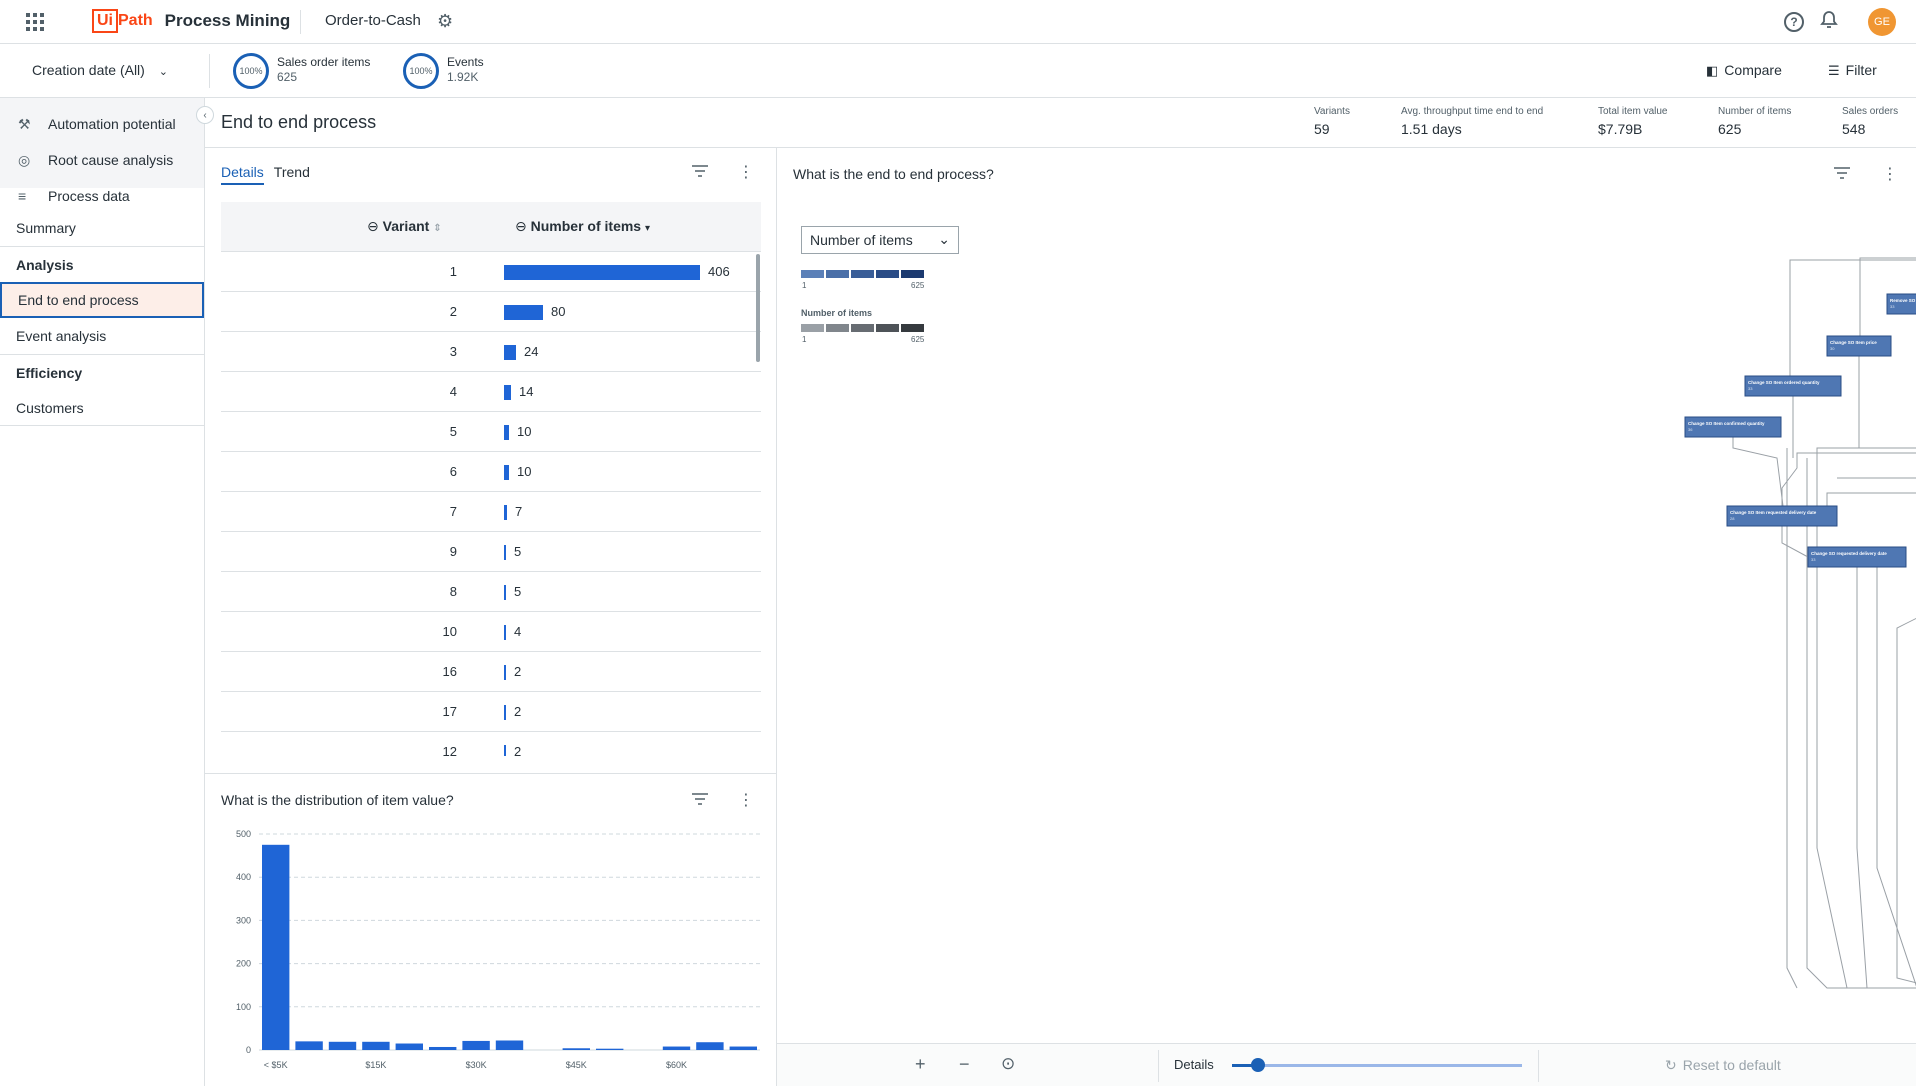 Image resolution: width=1916 pixels, height=1086 pixels. Describe the element at coordinates (205, 115) in the screenshot. I see `collapse-sidebar-button: ‹` at that location.